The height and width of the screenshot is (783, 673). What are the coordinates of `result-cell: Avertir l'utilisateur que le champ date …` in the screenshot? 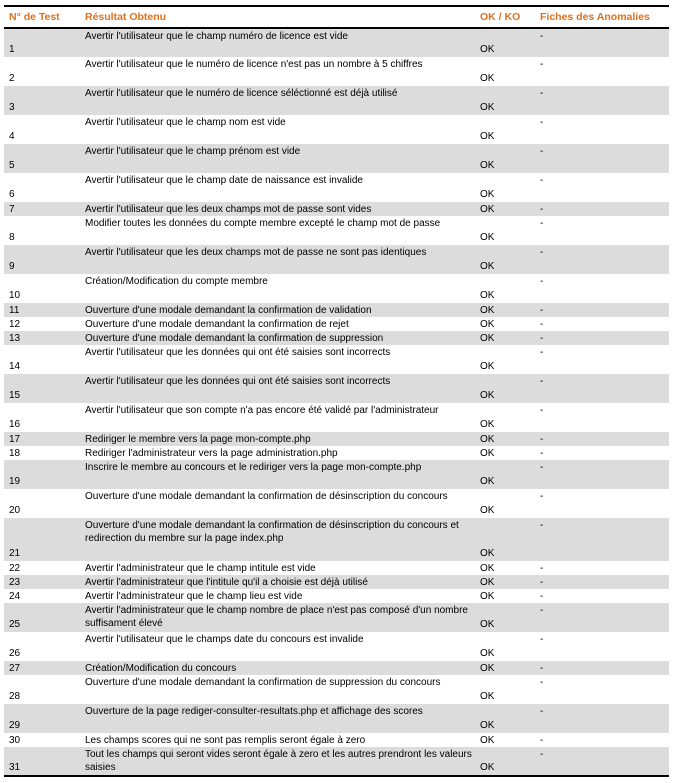 It's located at (277, 187).